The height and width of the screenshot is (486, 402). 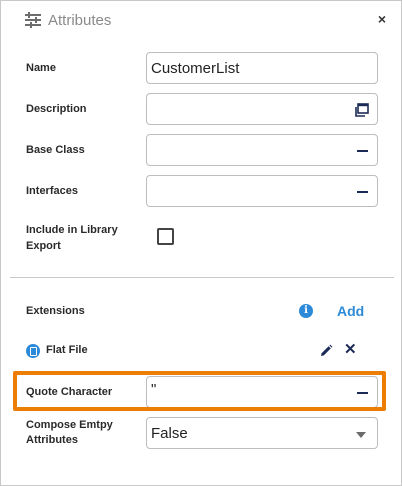 What do you see at coordinates (33, 20) in the screenshot?
I see `sliders-icon` at bounding box center [33, 20].